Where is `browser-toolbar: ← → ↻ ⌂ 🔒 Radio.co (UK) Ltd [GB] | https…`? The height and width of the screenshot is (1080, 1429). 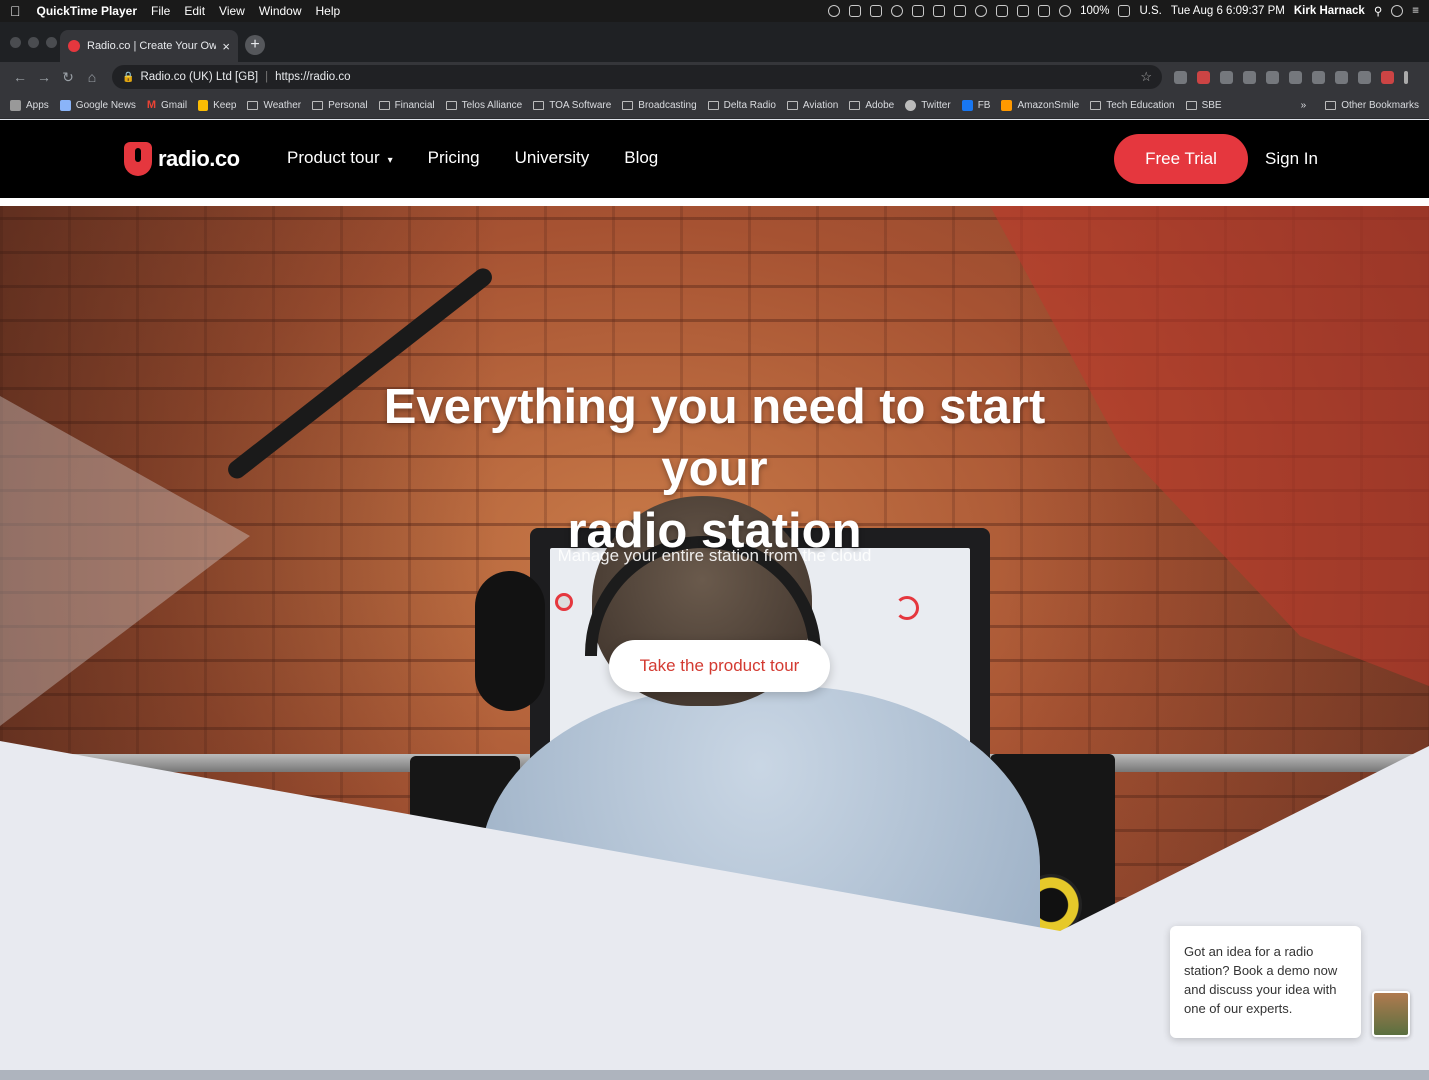 browser-toolbar: ← → ↻ ⌂ 🔒 Radio.co (UK) Ltd [GB] | https… is located at coordinates (714, 77).